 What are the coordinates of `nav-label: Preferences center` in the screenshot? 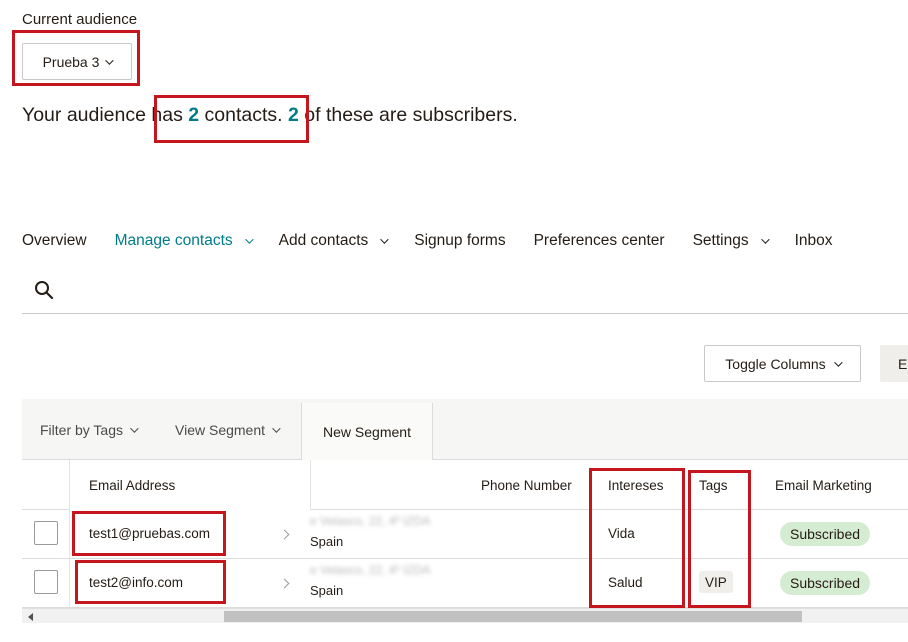 It's located at (599, 240).